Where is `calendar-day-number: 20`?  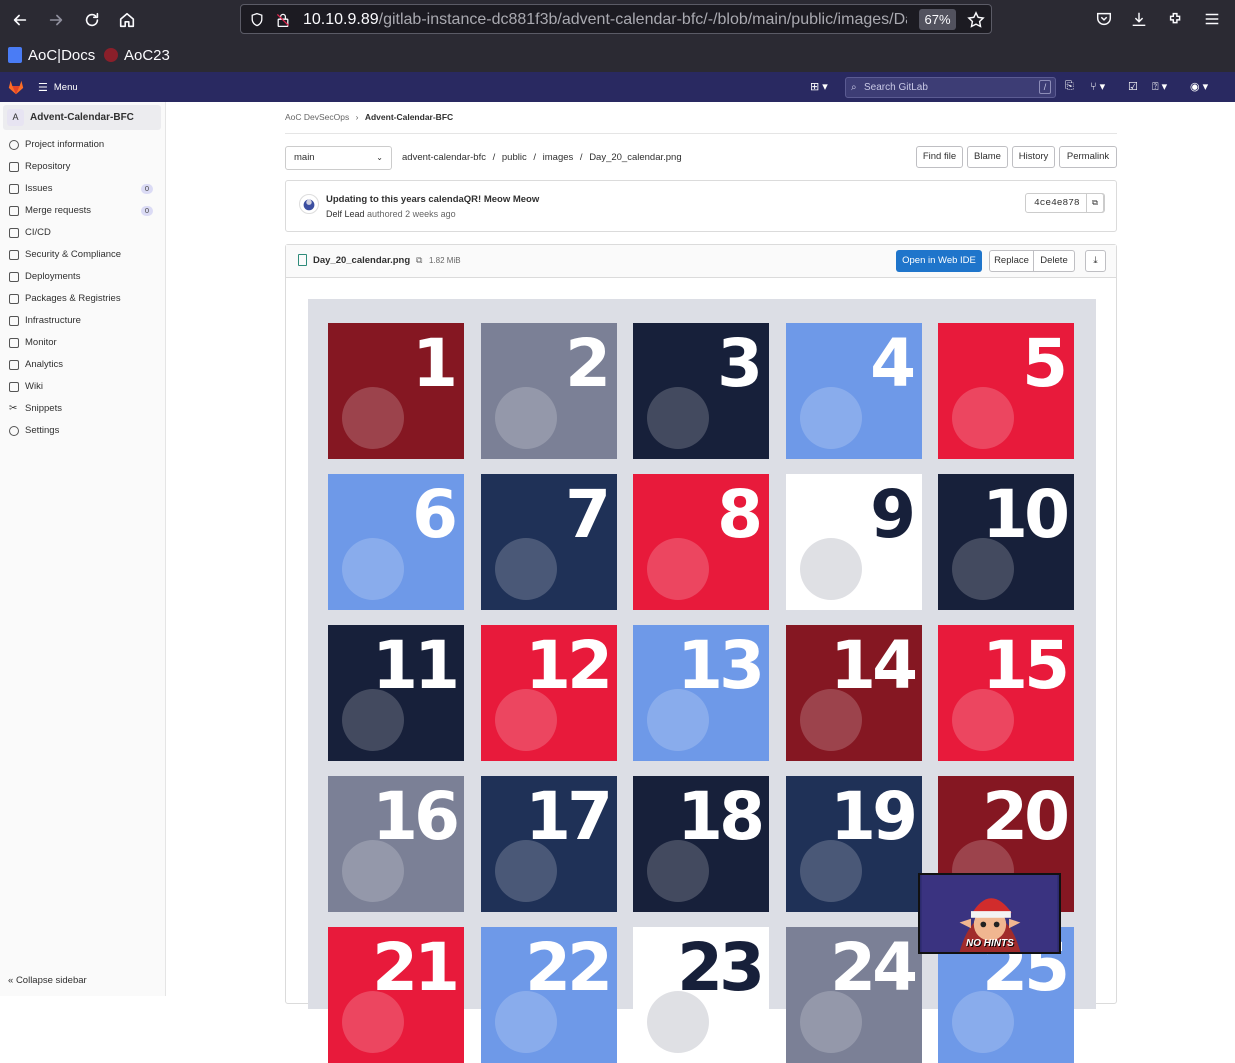
calendar-day-number: 20 is located at coordinates (1026, 816).